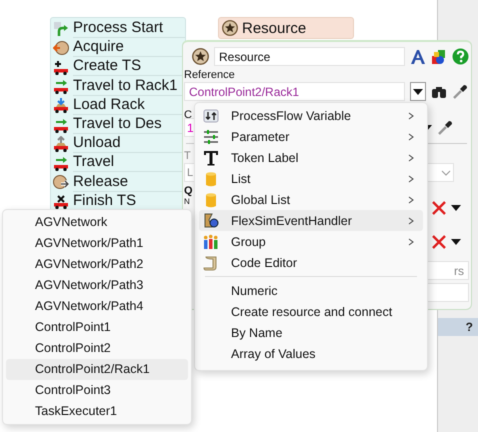  What do you see at coordinates (311, 178) in the screenshot?
I see `menu-item: List` at bounding box center [311, 178].